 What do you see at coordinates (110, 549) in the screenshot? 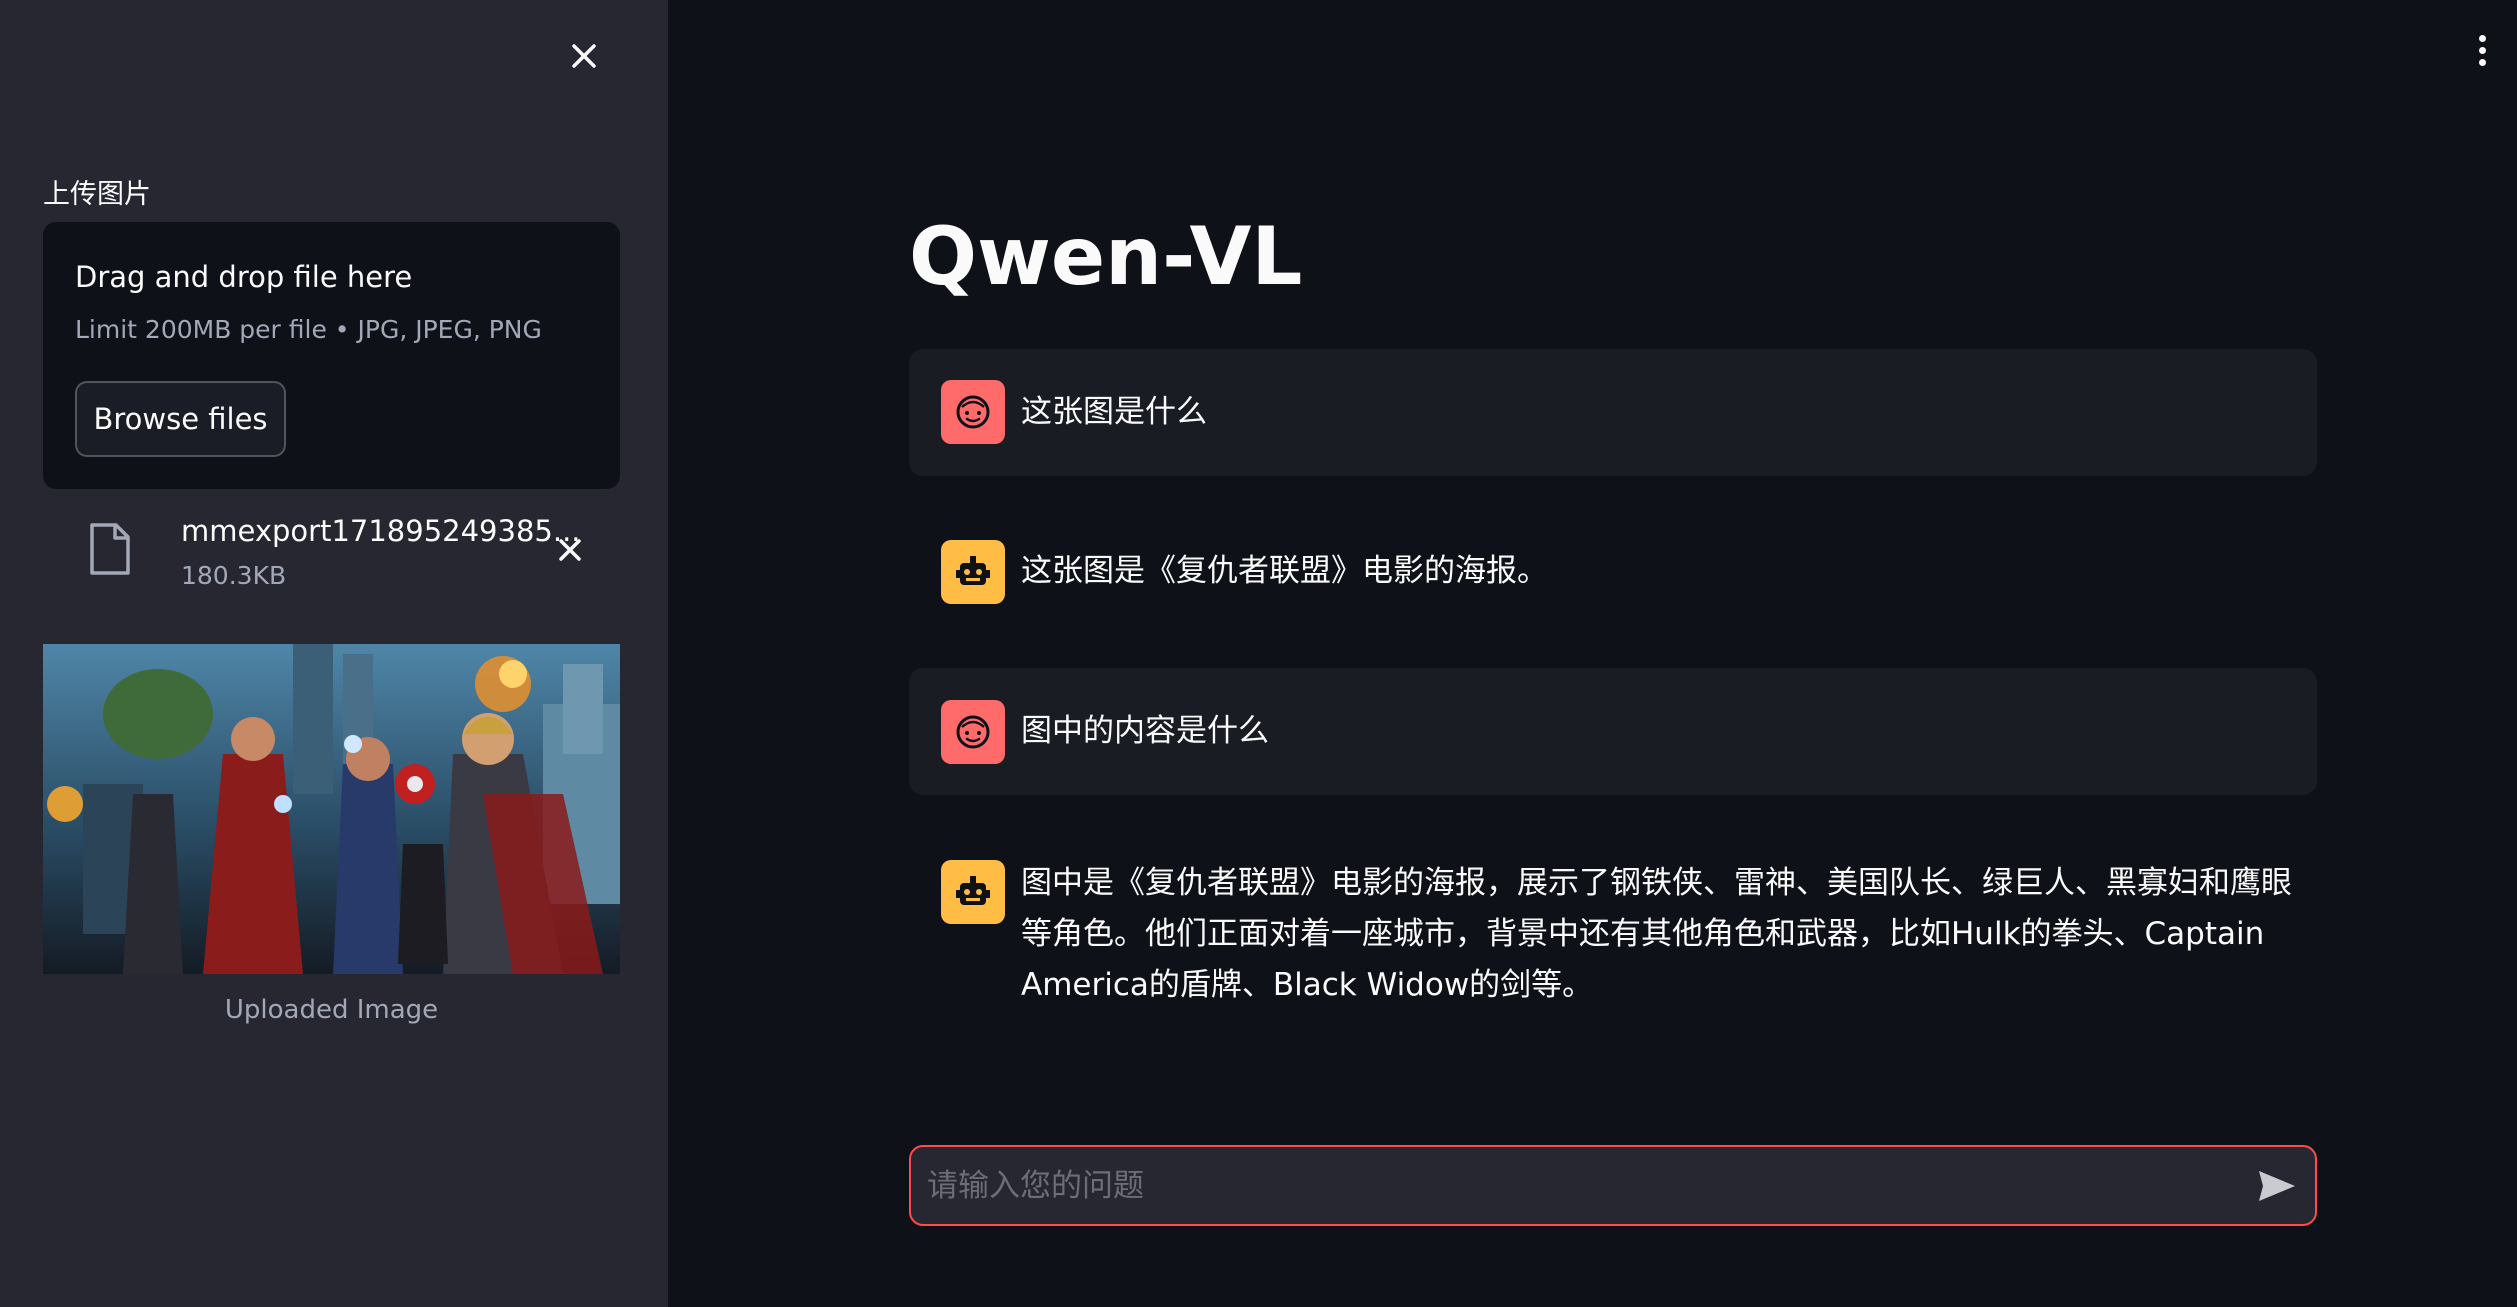
I see `file-icon` at bounding box center [110, 549].